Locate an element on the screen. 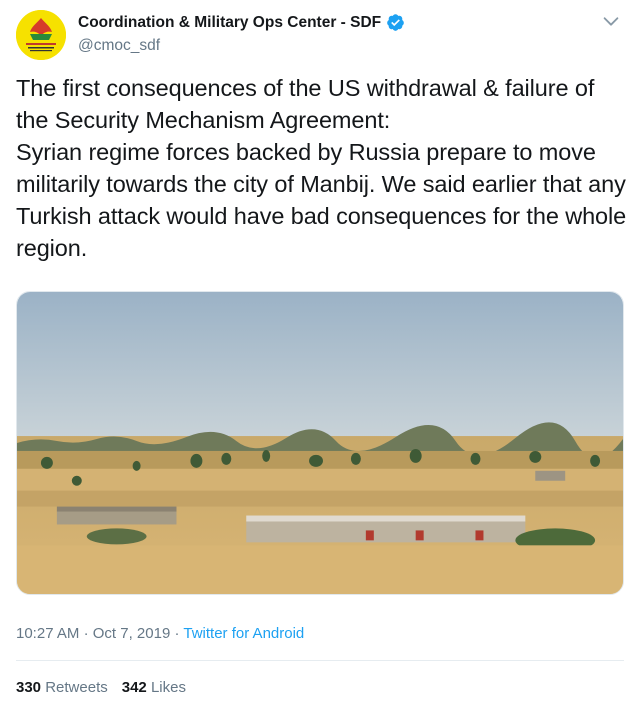 This screenshot has height=713, width=640. chevron-down-icon is located at coordinates (611, 21).